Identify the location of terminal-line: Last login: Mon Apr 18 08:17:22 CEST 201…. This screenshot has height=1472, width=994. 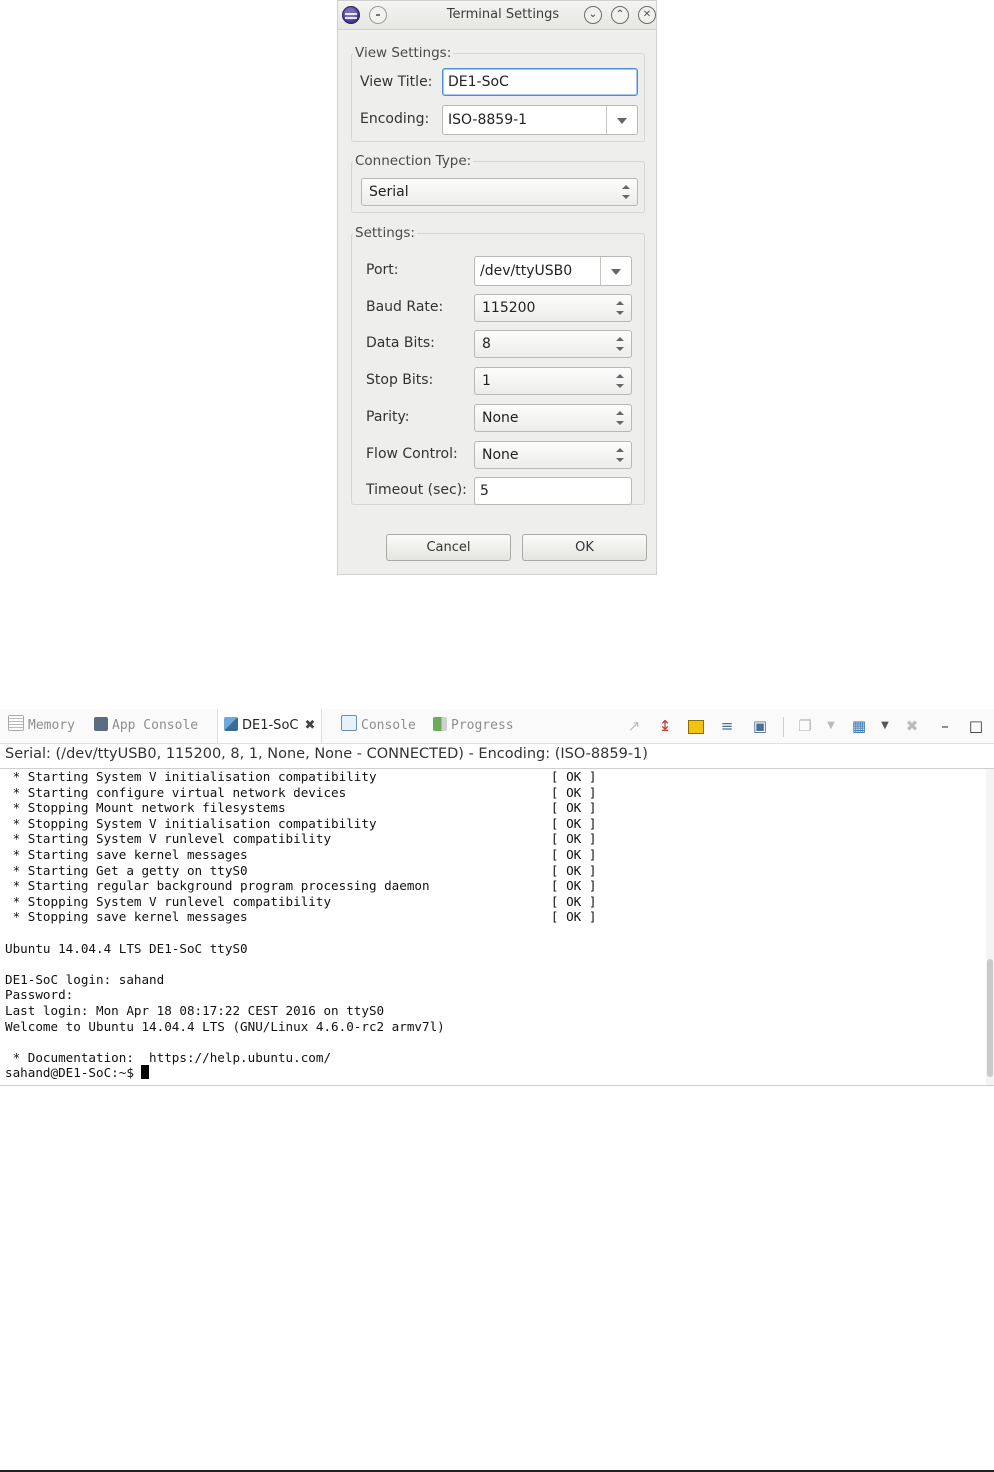
(195, 1010).